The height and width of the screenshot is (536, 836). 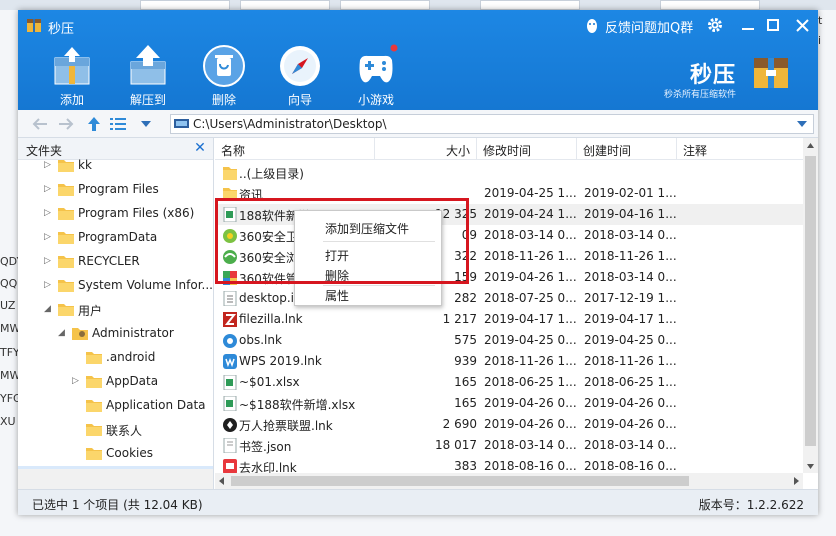 What do you see at coordinates (465, 361) in the screenshot?
I see `file-size: 939` at bounding box center [465, 361].